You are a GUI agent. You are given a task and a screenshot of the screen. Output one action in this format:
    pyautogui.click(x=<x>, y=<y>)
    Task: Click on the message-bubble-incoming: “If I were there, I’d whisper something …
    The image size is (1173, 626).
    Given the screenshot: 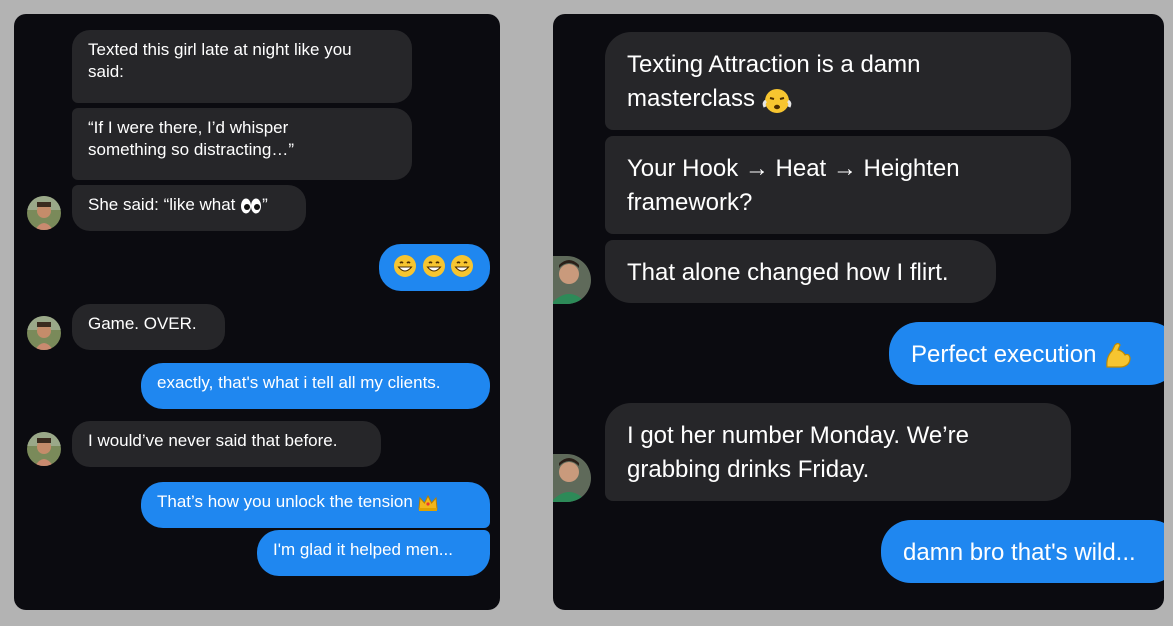 What is the action you would take?
    pyautogui.click(x=242, y=144)
    